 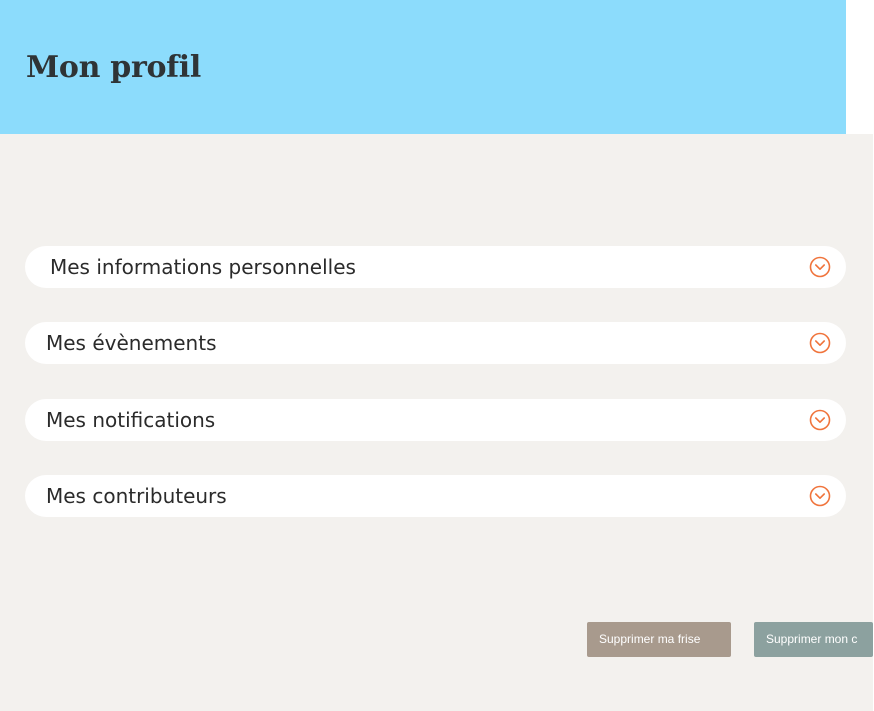 What do you see at coordinates (435, 343) in the screenshot?
I see `accordion-events: Mes évènements` at bounding box center [435, 343].